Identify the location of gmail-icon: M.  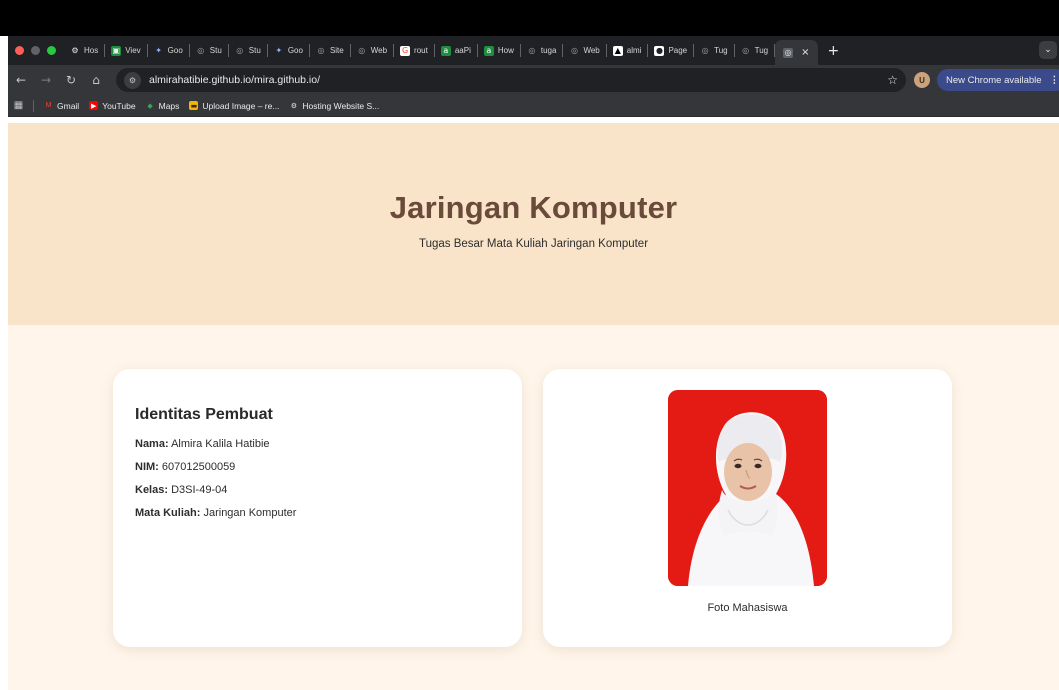
(48, 105).